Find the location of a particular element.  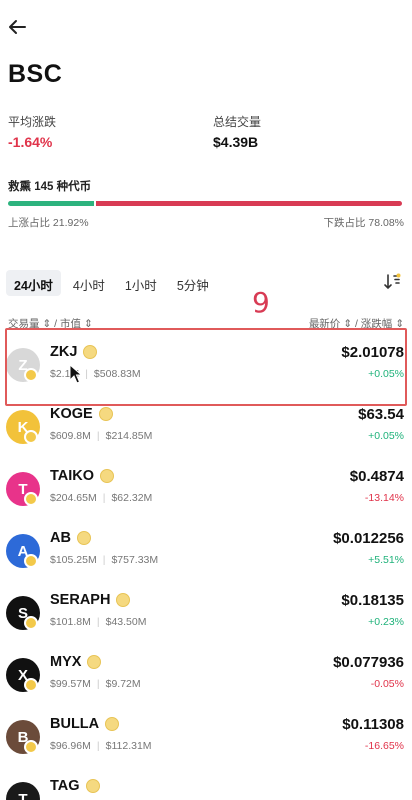

token-market-cap: $757.33M is located at coordinates (135, 560).